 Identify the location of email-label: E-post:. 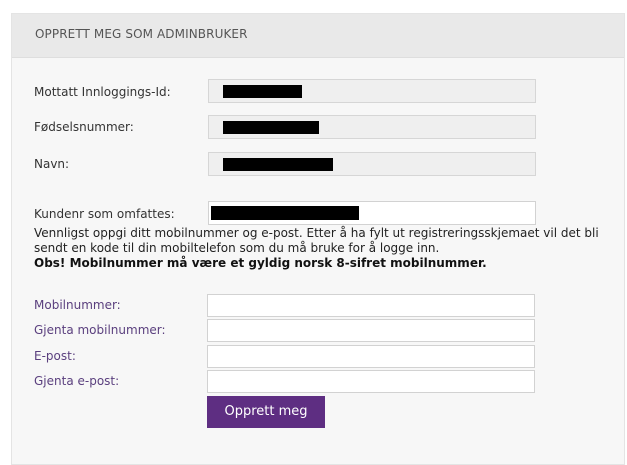
(55, 356).